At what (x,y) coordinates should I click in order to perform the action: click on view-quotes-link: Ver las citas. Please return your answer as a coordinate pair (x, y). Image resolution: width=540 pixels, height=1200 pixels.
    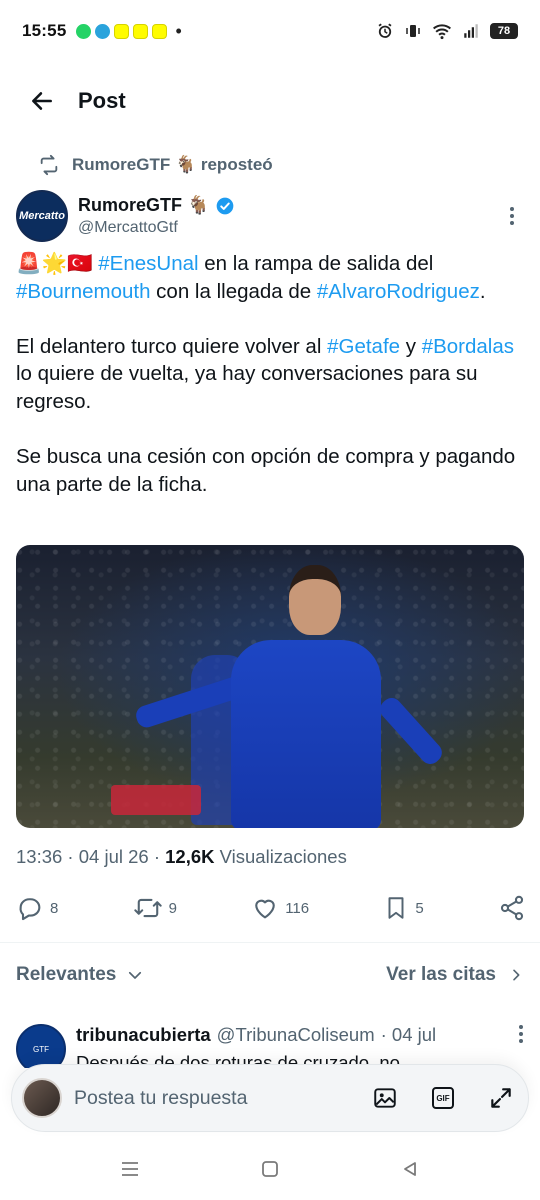
    Looking at the image, I should click on (455, 975).